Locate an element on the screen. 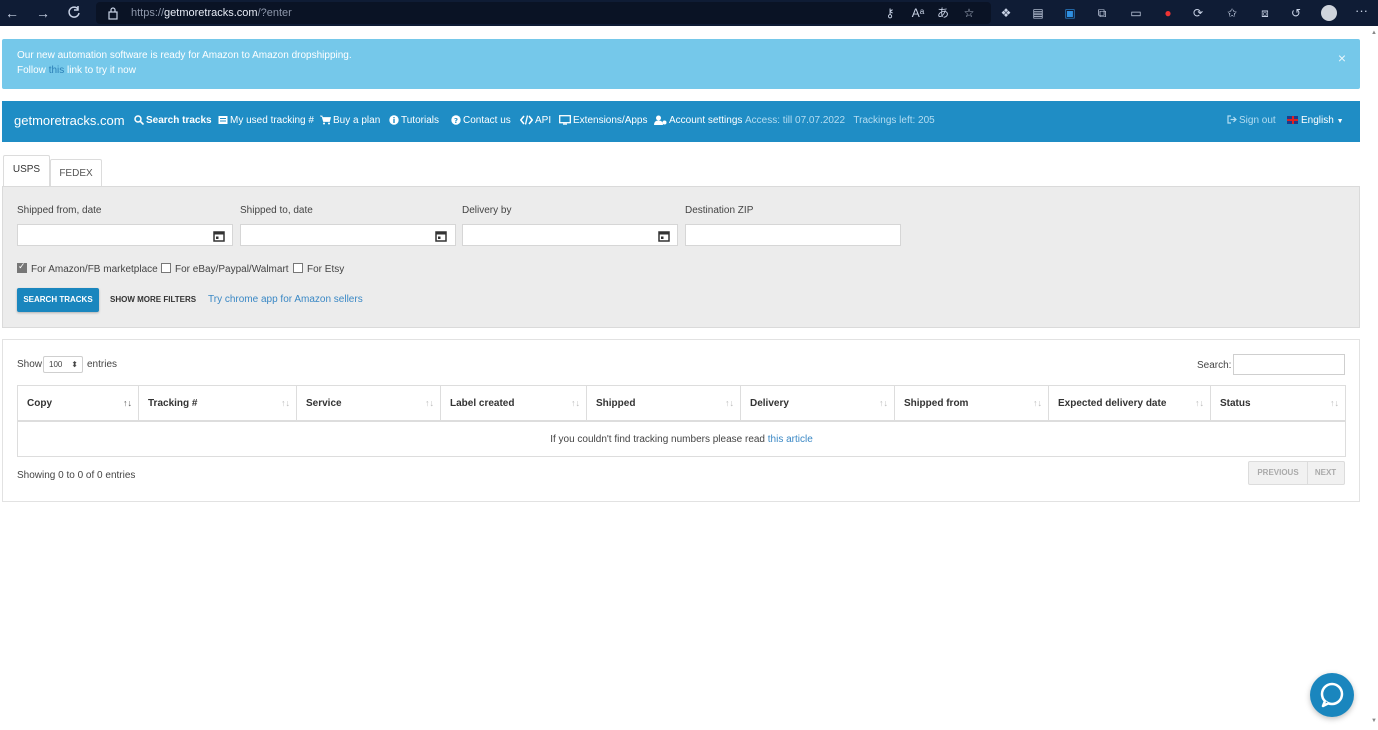 The width and height of the screenshot is (1378, 730). nav-search-tracks: Search tracks is located at coordinates (173, 120).